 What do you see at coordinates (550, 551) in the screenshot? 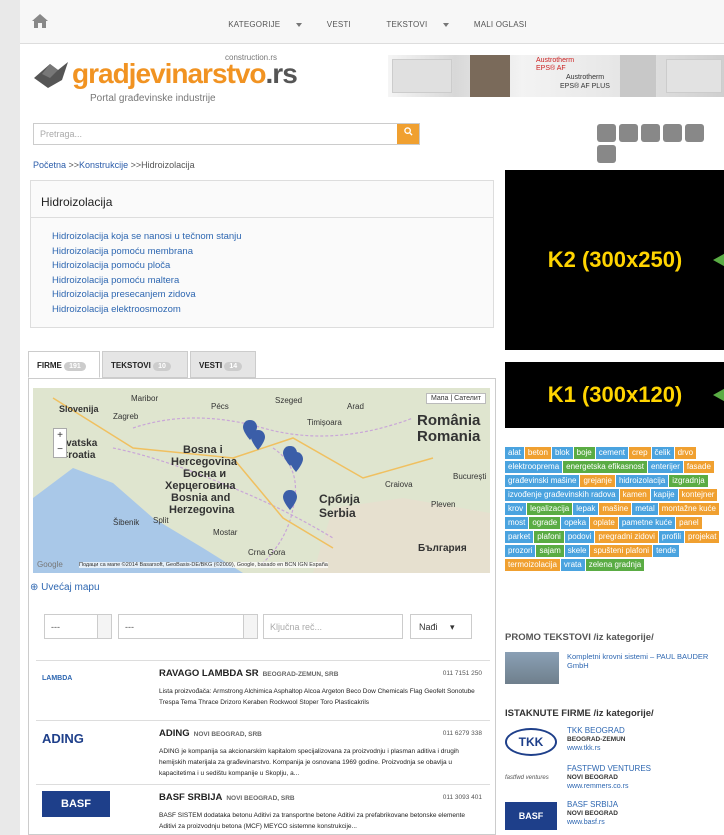
I see `tag-link: sajam` at bounding box center [550, 551].